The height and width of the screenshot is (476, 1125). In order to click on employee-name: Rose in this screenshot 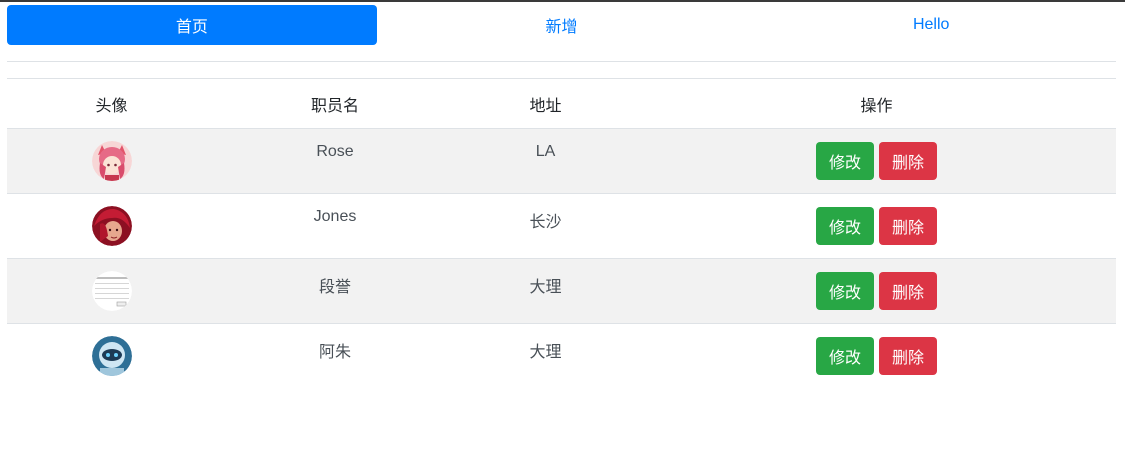, I will do `click(335, 151)`.